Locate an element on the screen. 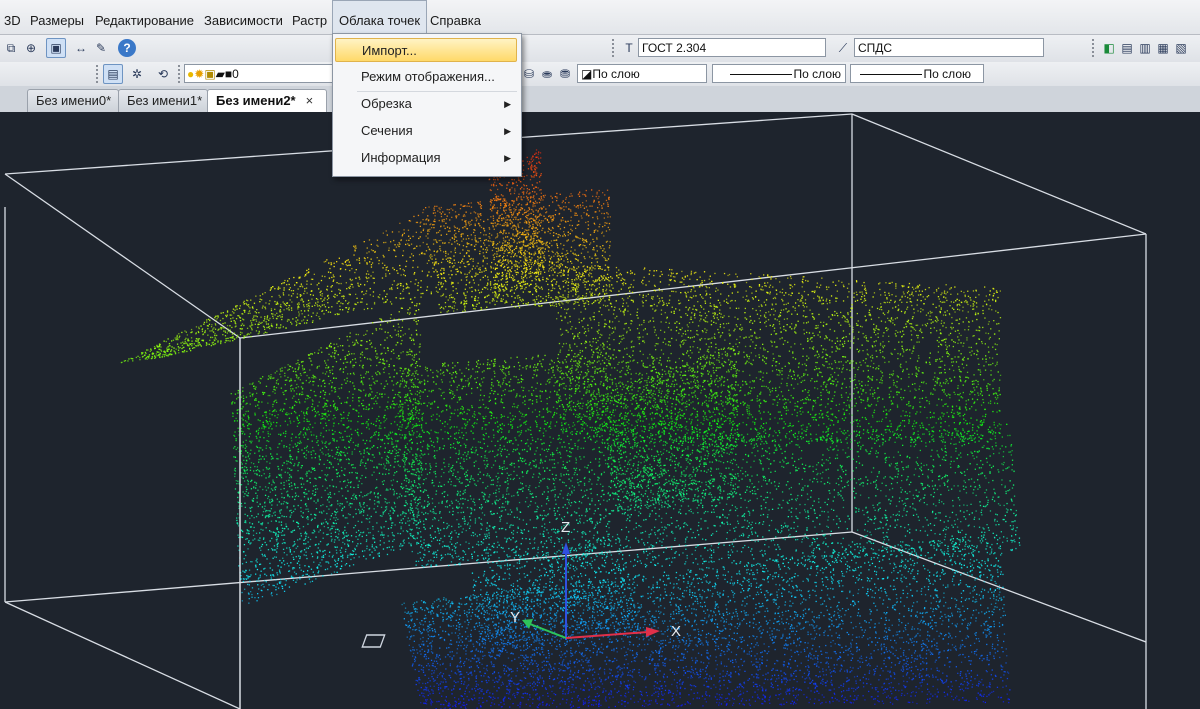 The height and width of the screenshot is (709, 1200). menu-item-sections: Сечения ▶ is located at coordinates (426, 131).